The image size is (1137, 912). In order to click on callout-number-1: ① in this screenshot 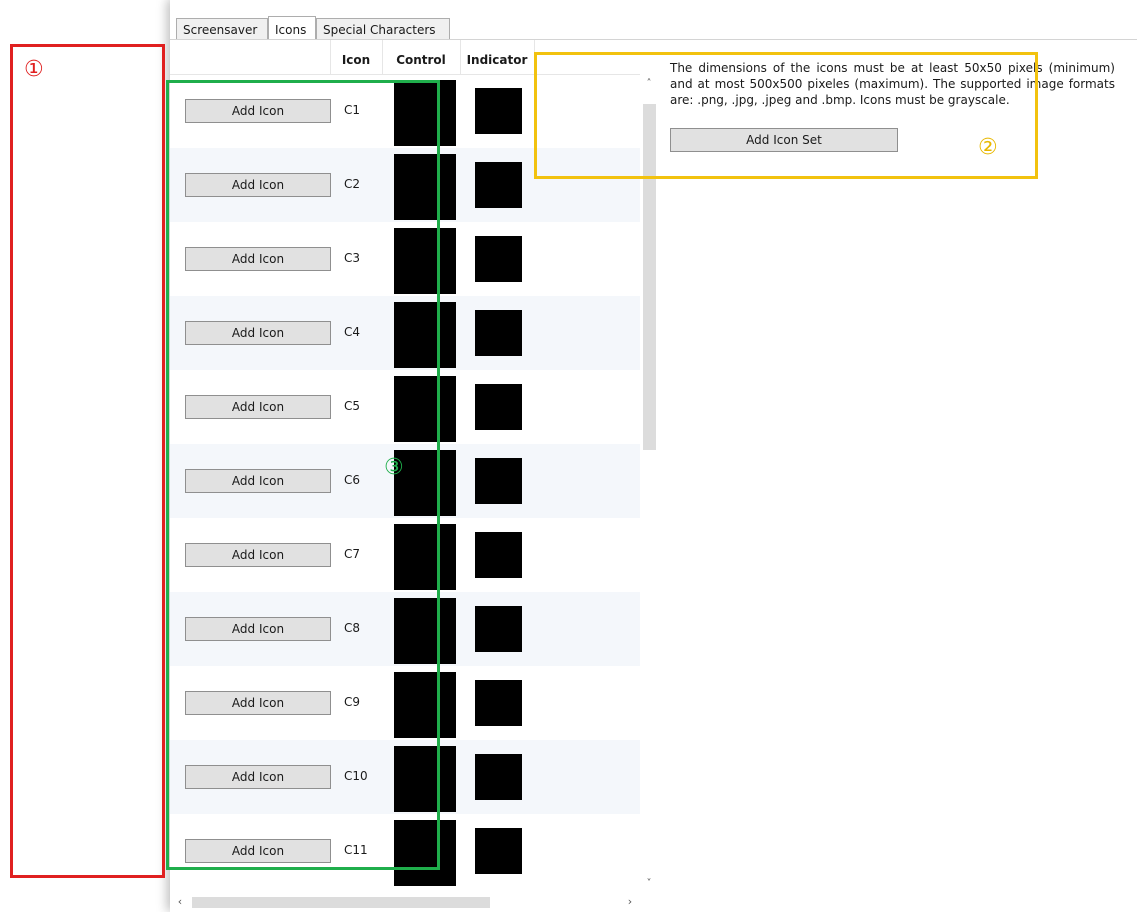, I will do `click(34, 69)`.